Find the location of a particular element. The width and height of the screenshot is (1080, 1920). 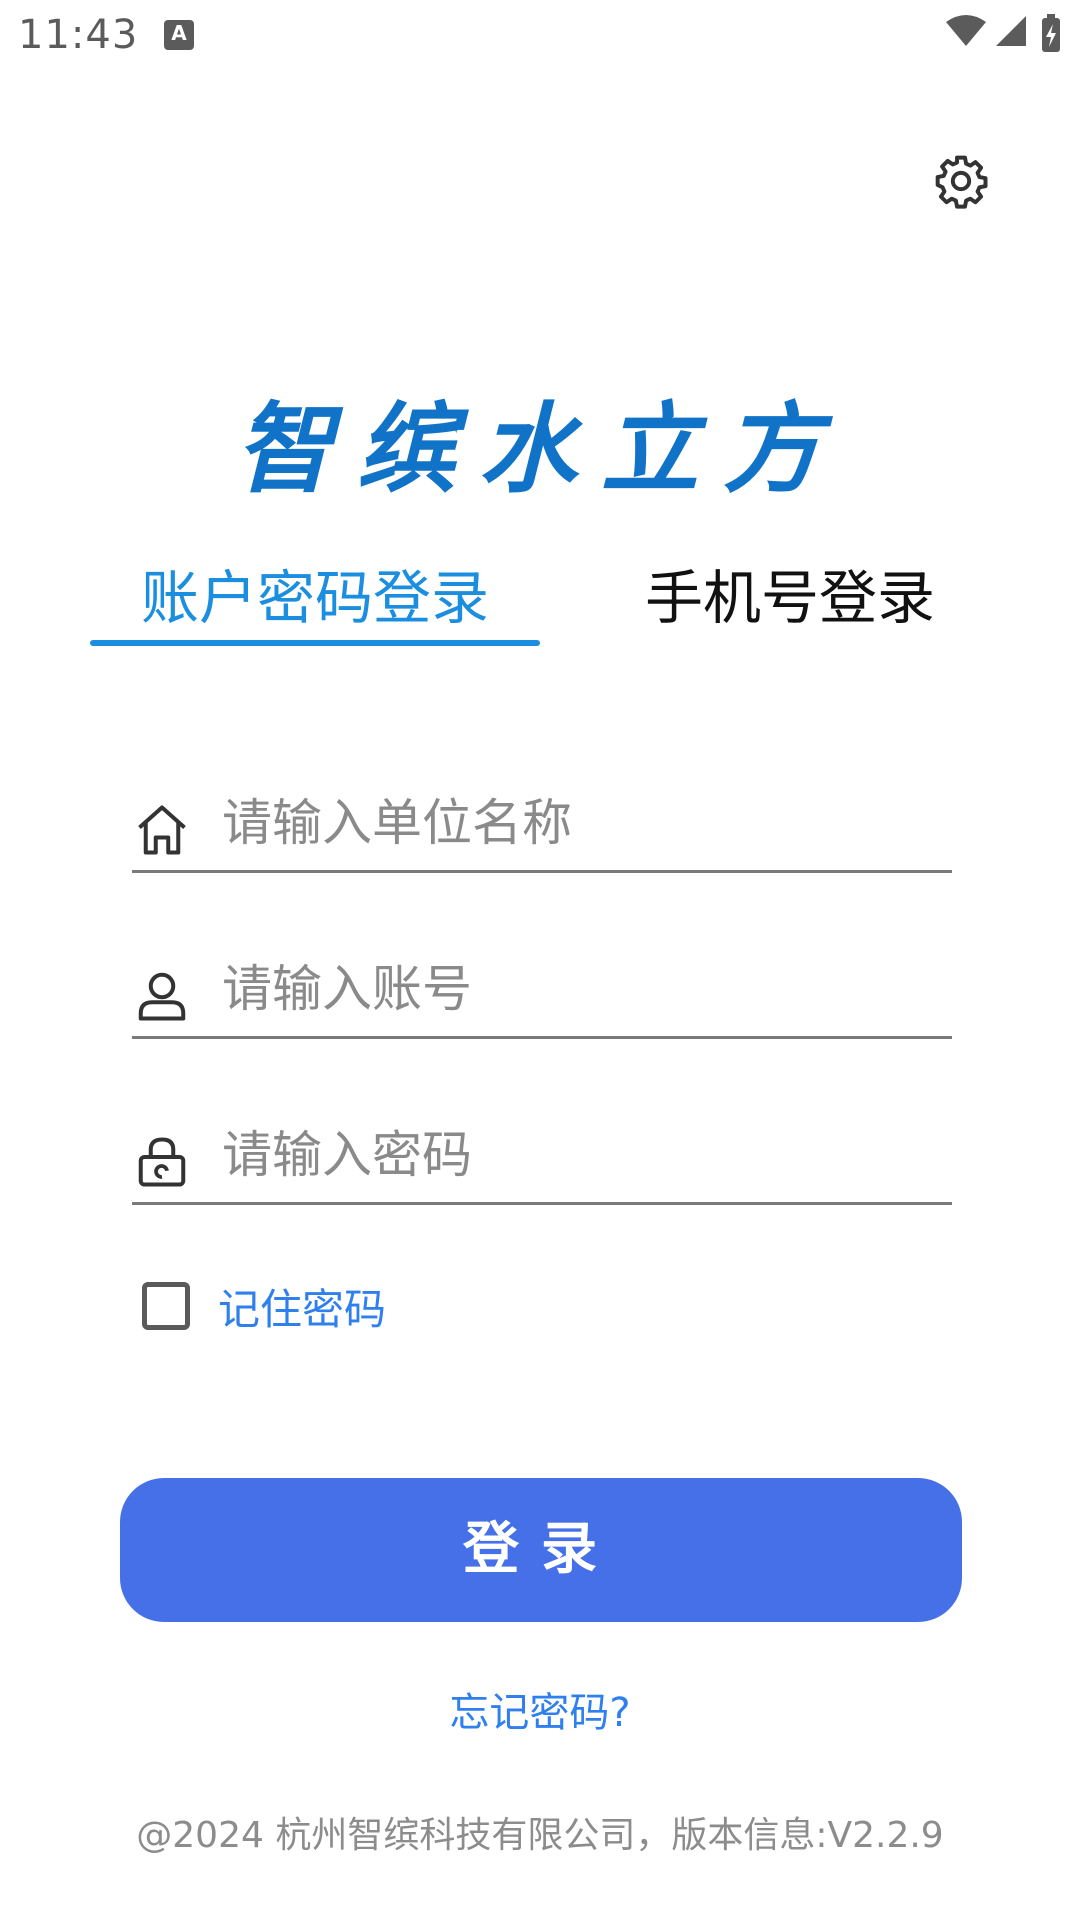

remember-checkbox is located at coordinates (166, 1306).